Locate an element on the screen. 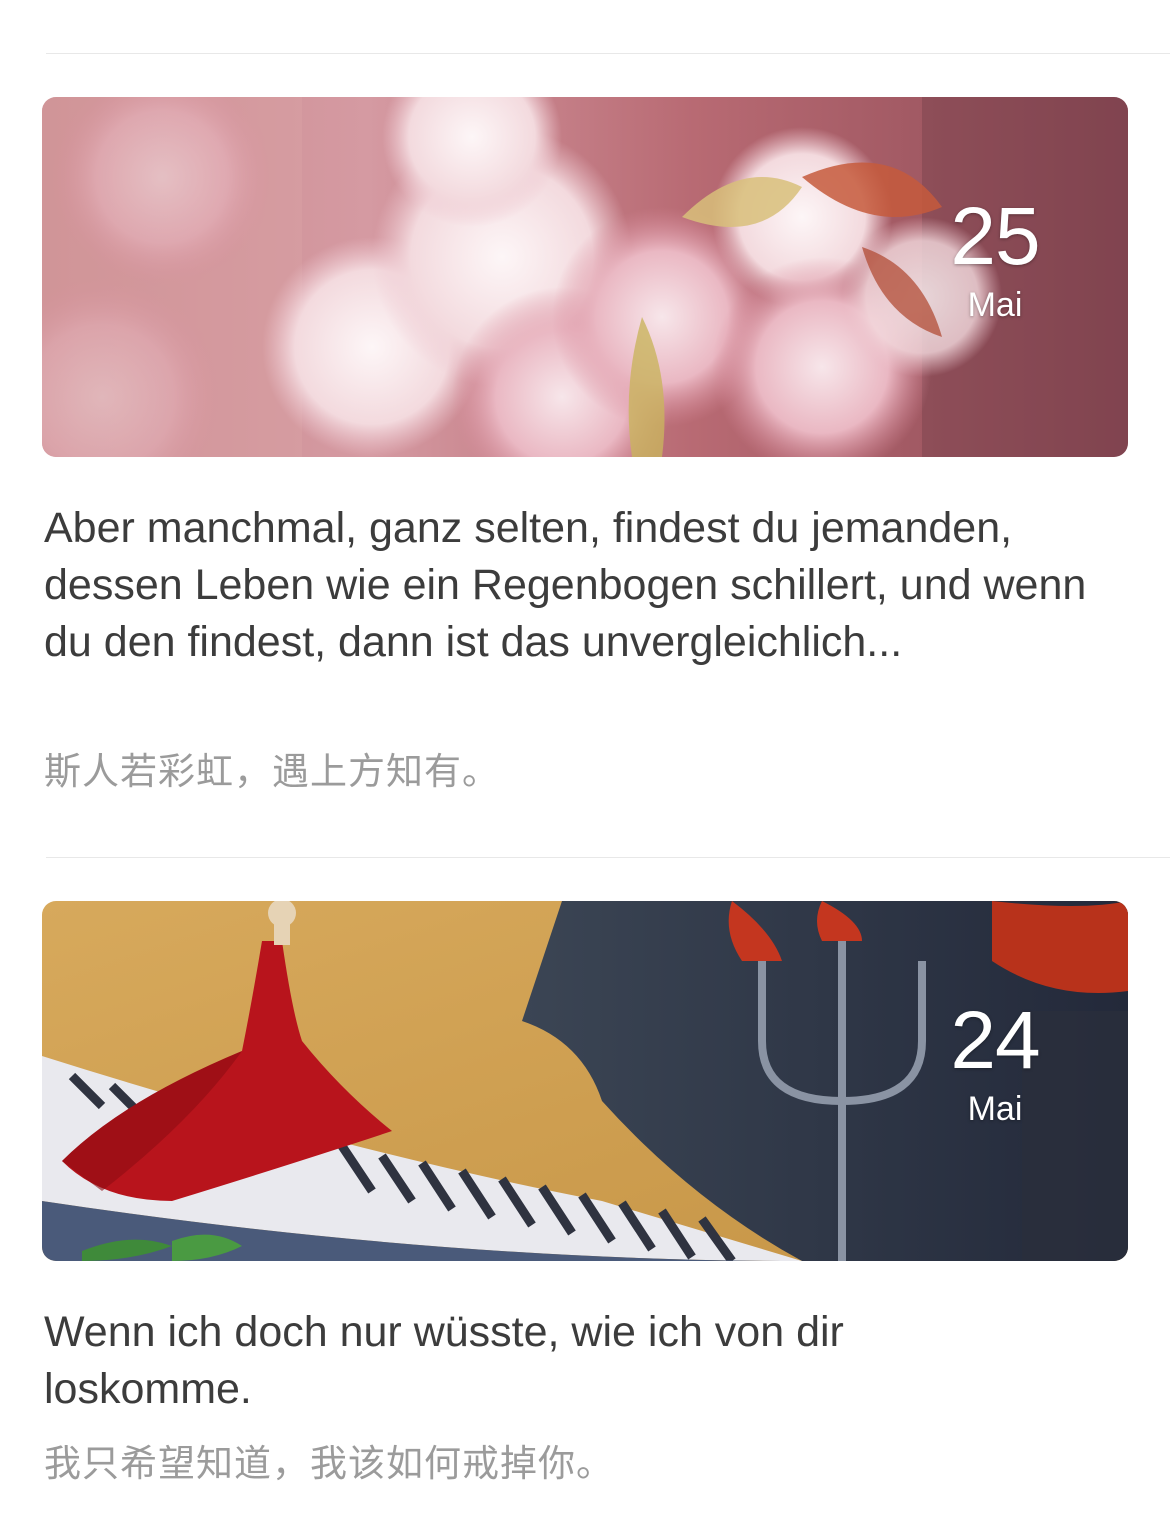 The image size is (1170, 1539). date-day: 24 is located at coordinates (995, 1040).